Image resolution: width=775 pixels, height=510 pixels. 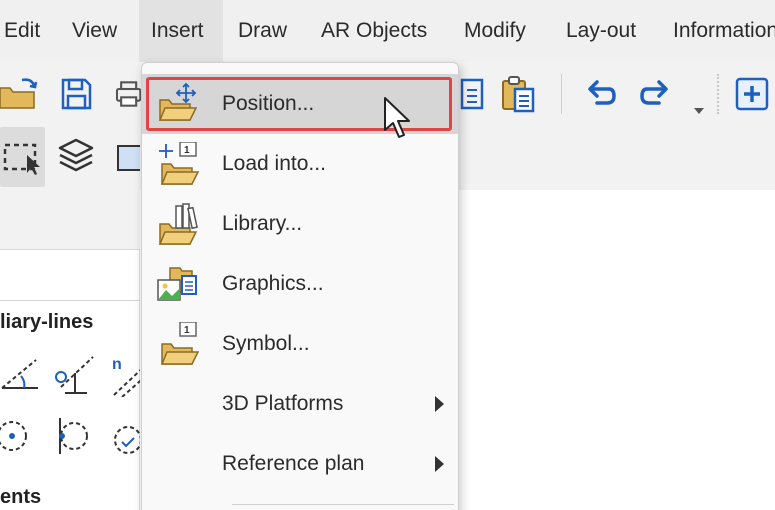 What do you see at coordinates (21, 497) in the screenshot?
I see `section-title-elements: ents` at bounding box center [21, 497].